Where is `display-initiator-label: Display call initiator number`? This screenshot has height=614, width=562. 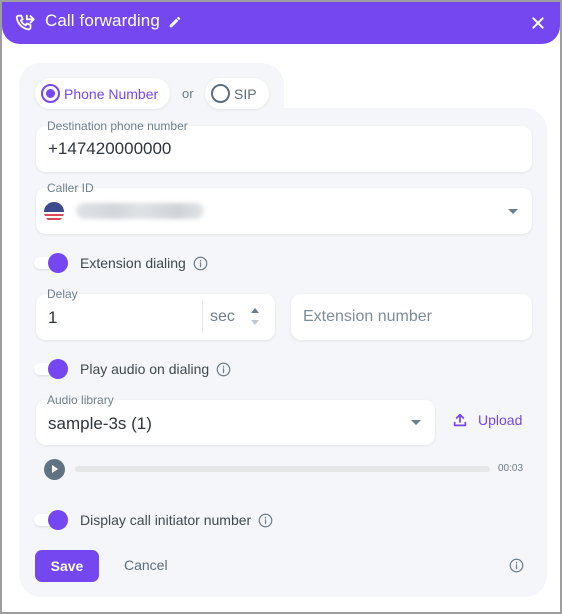
display-initiator-label: Display call initiator number is located at coordinates (166, 520).